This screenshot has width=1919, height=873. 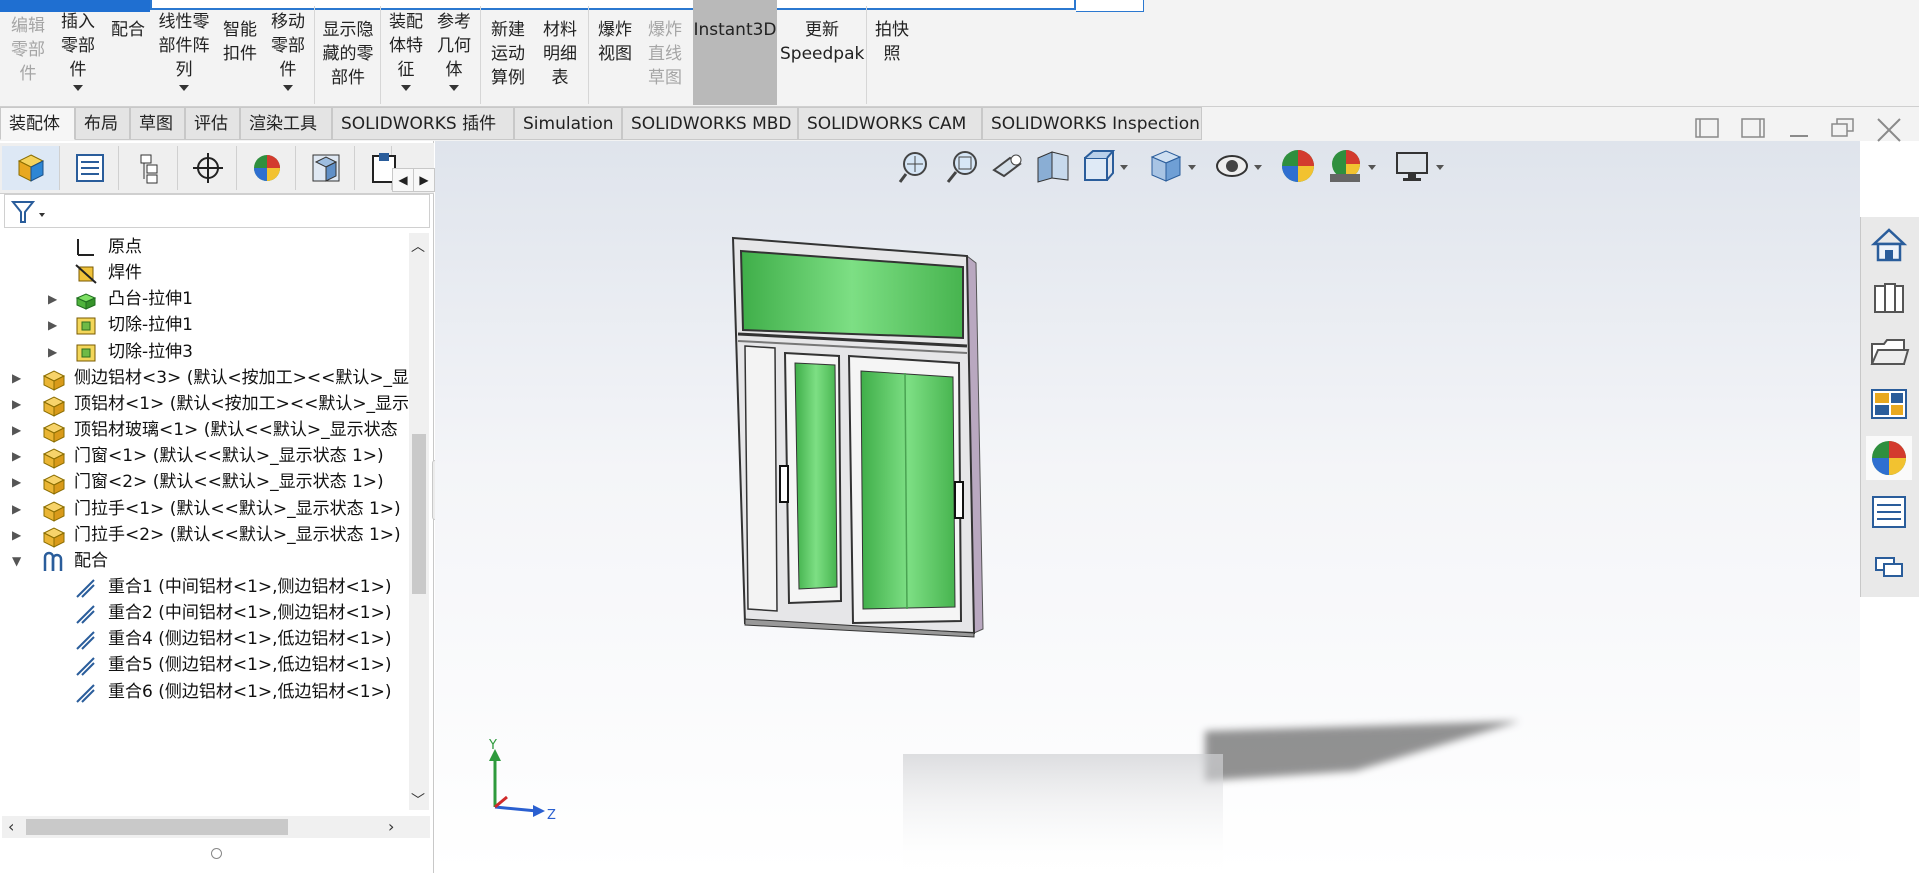 What do you see at coordinates (665, 54) in the screenshot?
I see `explode-line-sketch-button: 爆炸 直线 草图` at bounding box center [665, 54].